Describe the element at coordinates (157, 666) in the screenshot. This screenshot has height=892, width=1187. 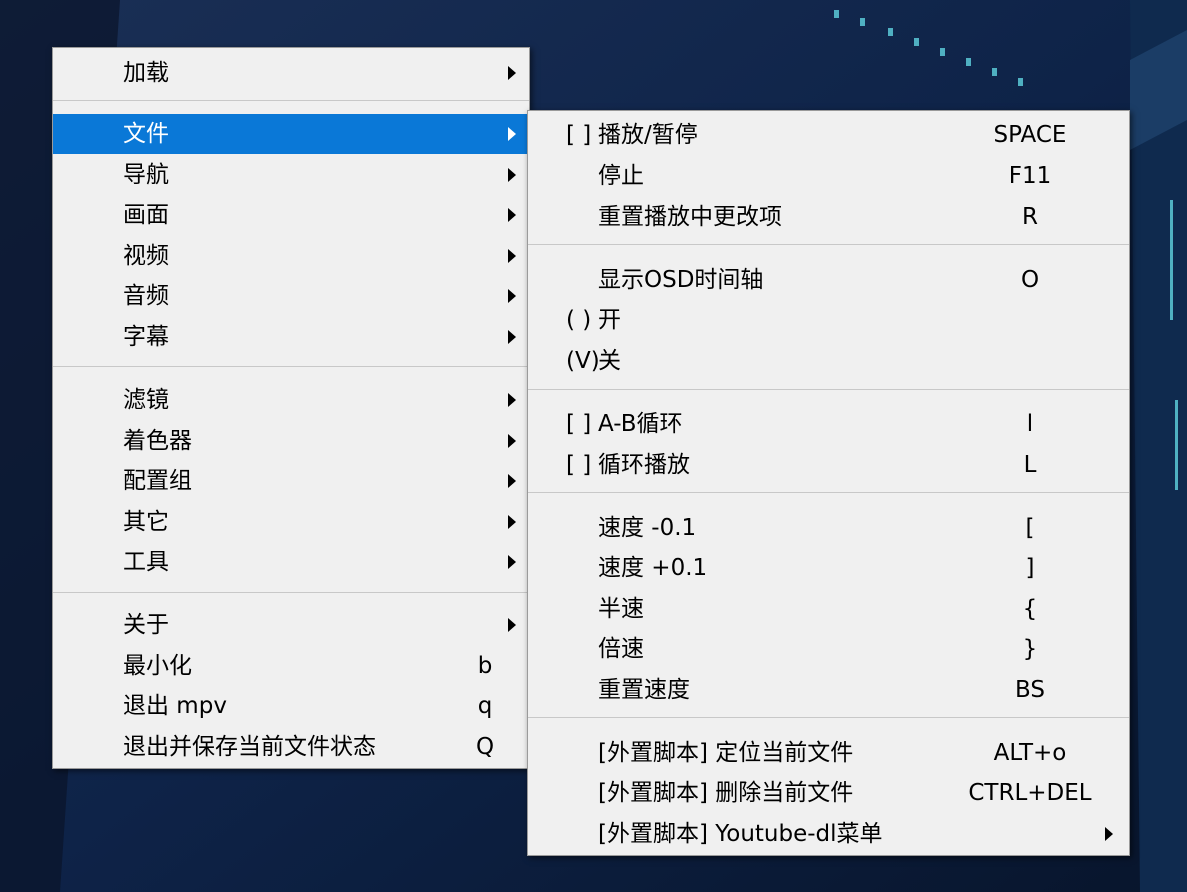
I see `main-menu-item-label: 最小化` at that location.